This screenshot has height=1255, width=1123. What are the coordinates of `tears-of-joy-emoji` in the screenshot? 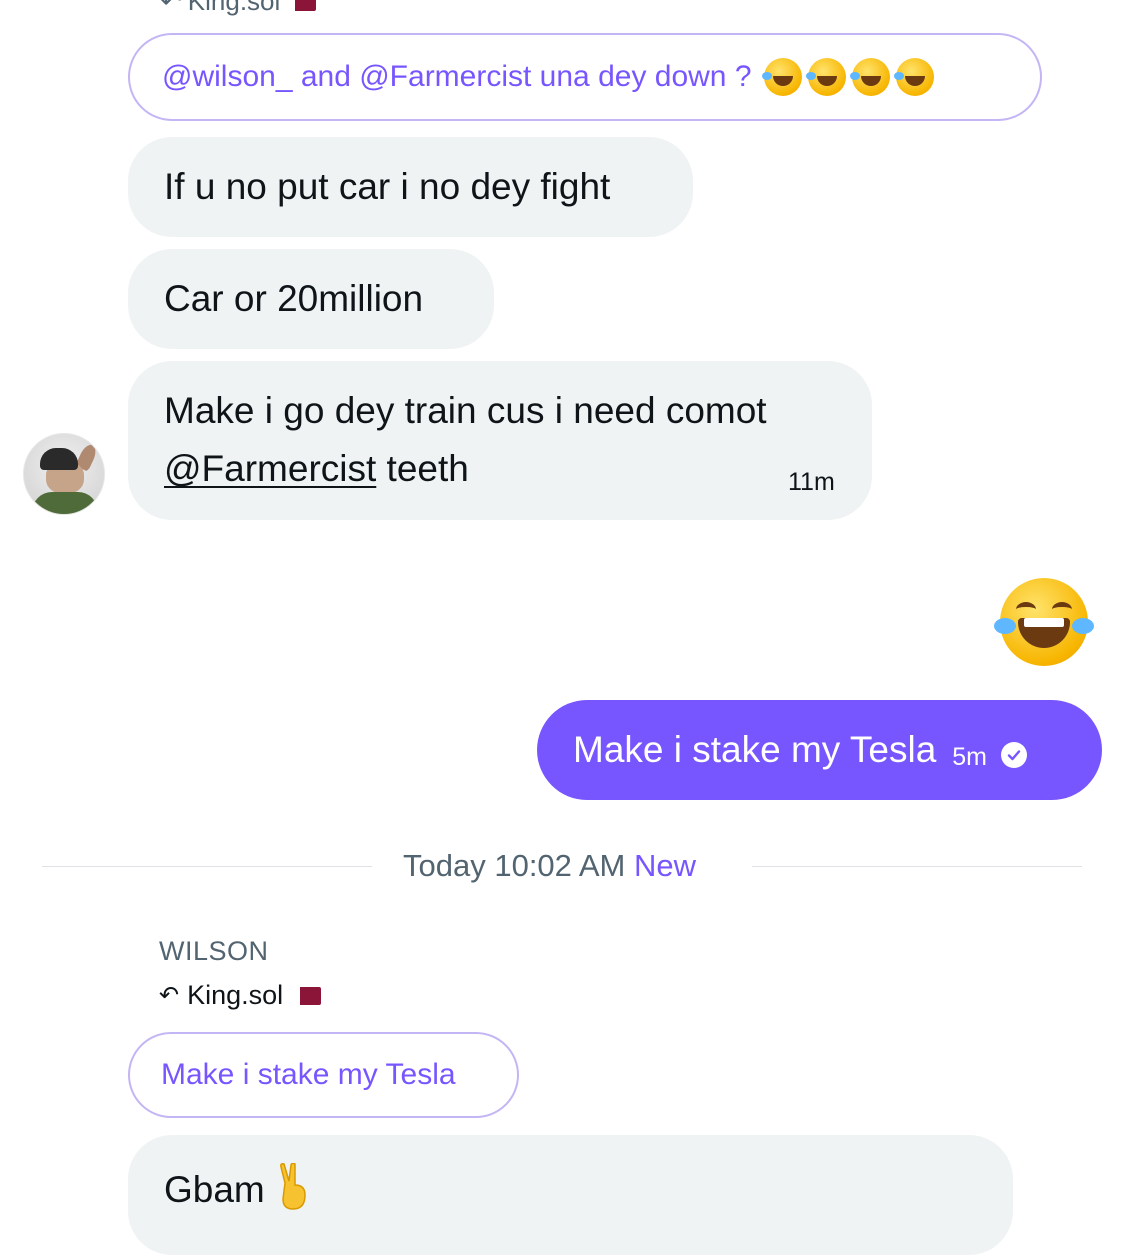 It's located at (1044, 622).